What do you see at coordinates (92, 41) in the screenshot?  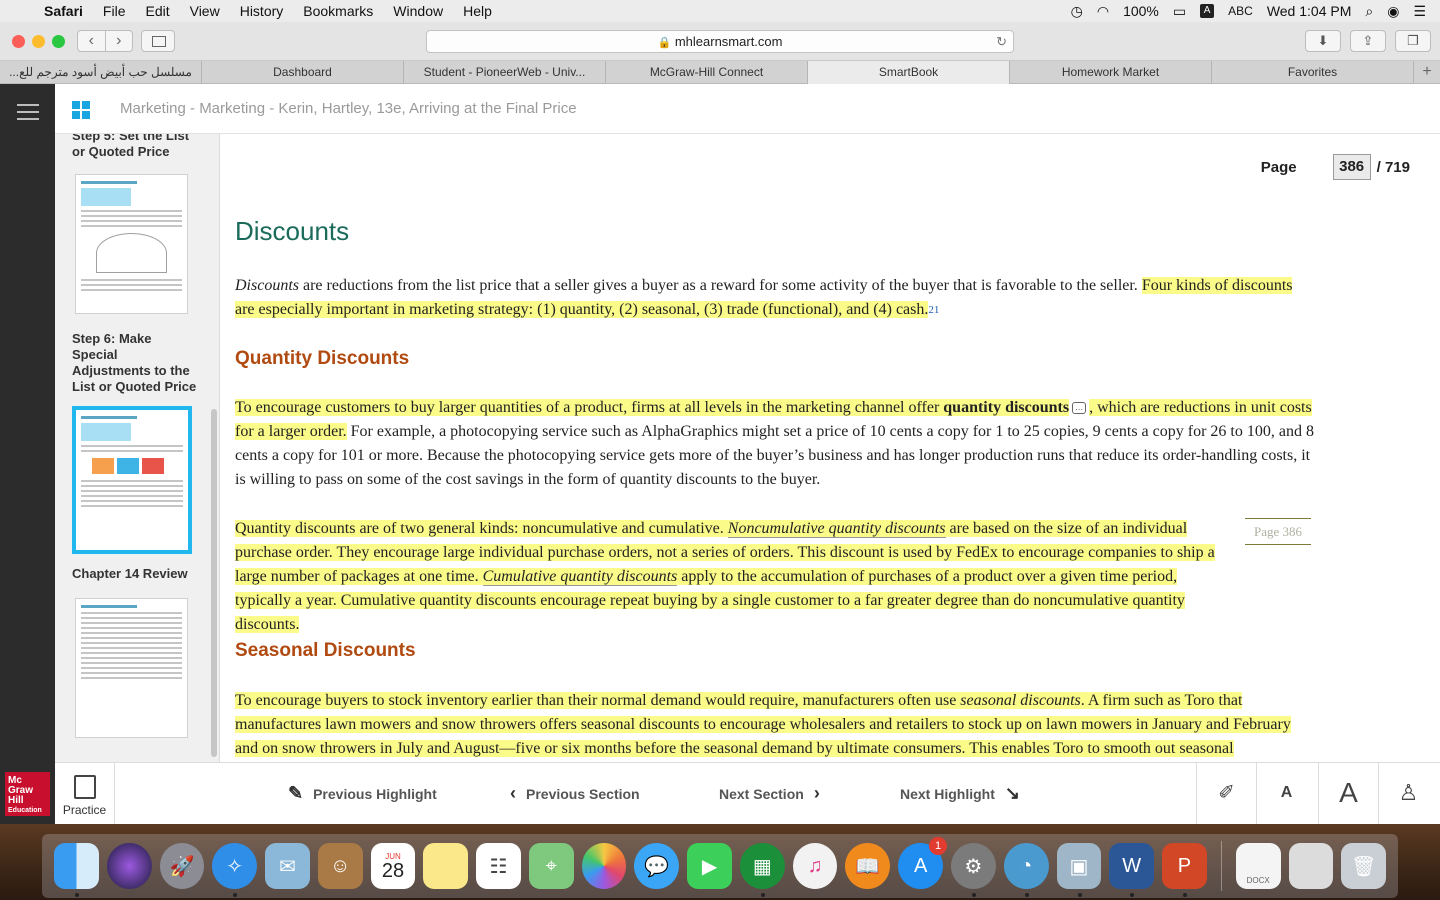 I see `back-button: ‹` at bounding box center [92, 41].